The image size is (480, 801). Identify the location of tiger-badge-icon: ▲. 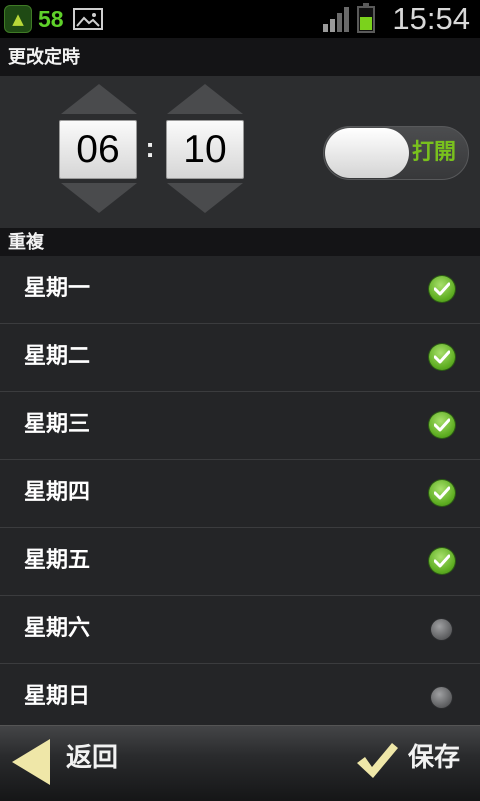
(18, 19).